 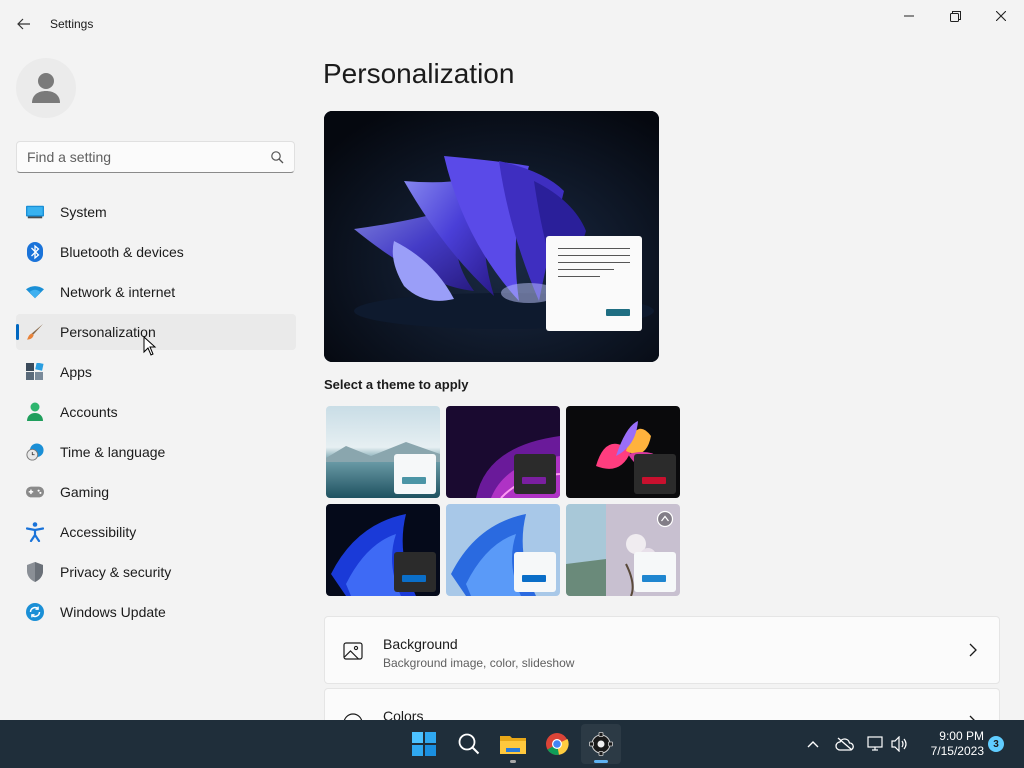 I want to click on system-icon, so click(x=35, y=212).